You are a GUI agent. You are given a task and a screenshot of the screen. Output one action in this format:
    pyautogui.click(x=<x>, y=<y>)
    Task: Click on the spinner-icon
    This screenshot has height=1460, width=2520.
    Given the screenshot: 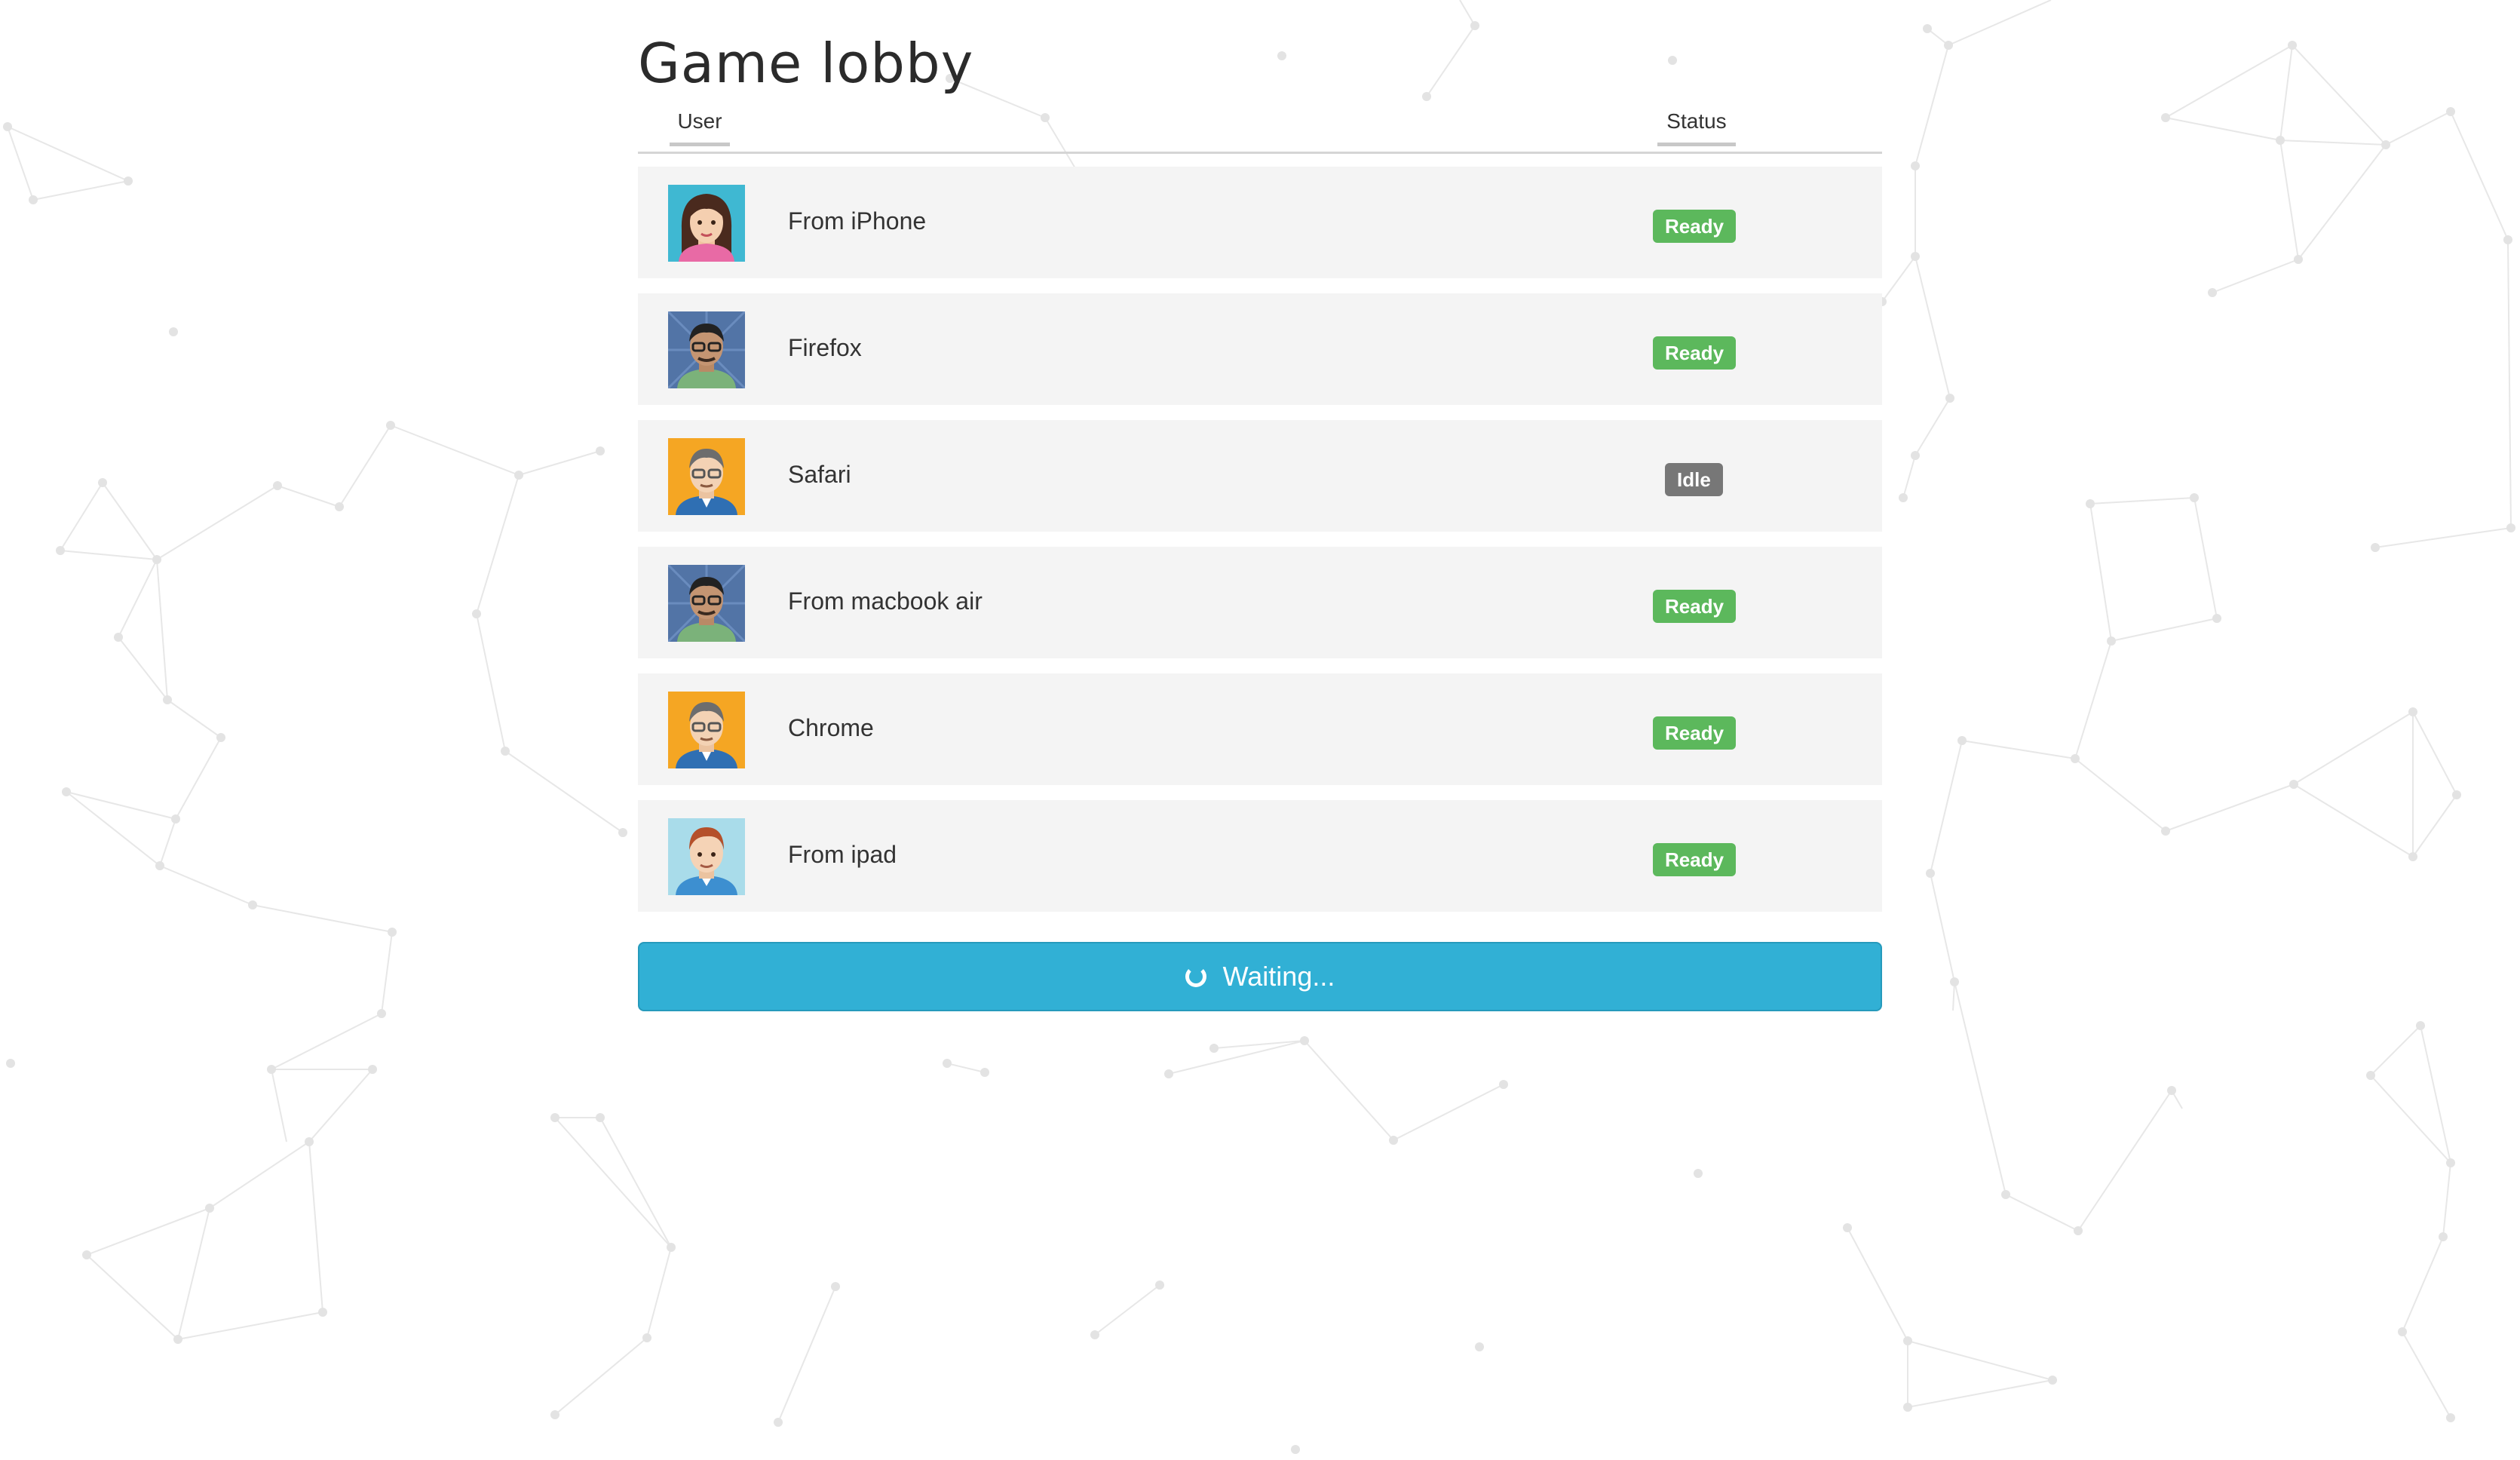 What is the action you would take?
    pyautogui.click(x=1195, y=977)
    